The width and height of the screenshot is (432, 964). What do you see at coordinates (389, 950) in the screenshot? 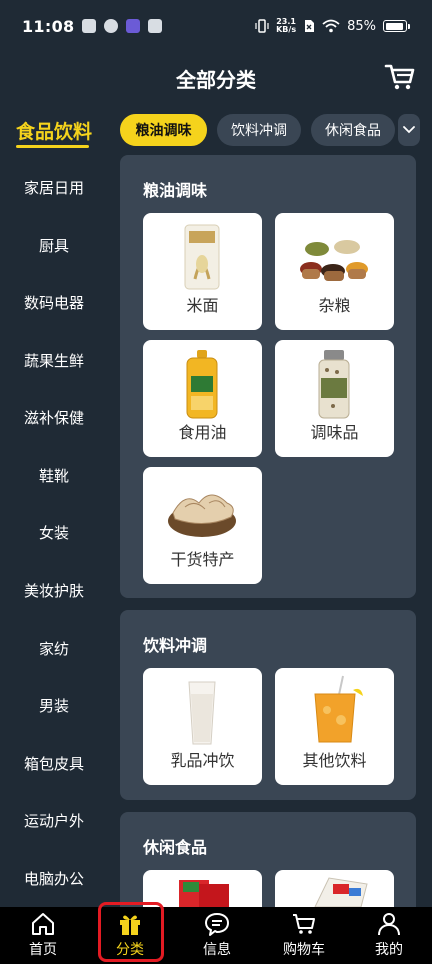
I see `nav-label: 我的` at bounding box center [389, 950].